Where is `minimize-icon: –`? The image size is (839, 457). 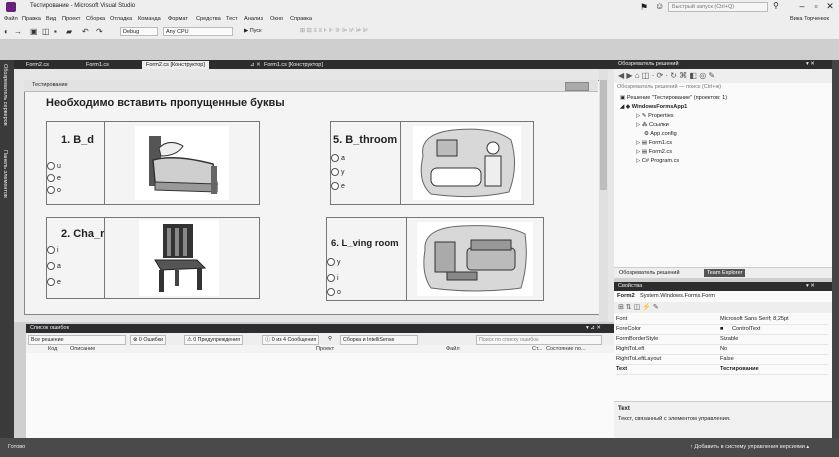 minimize-icon: – is located at coordinates (802, 6).